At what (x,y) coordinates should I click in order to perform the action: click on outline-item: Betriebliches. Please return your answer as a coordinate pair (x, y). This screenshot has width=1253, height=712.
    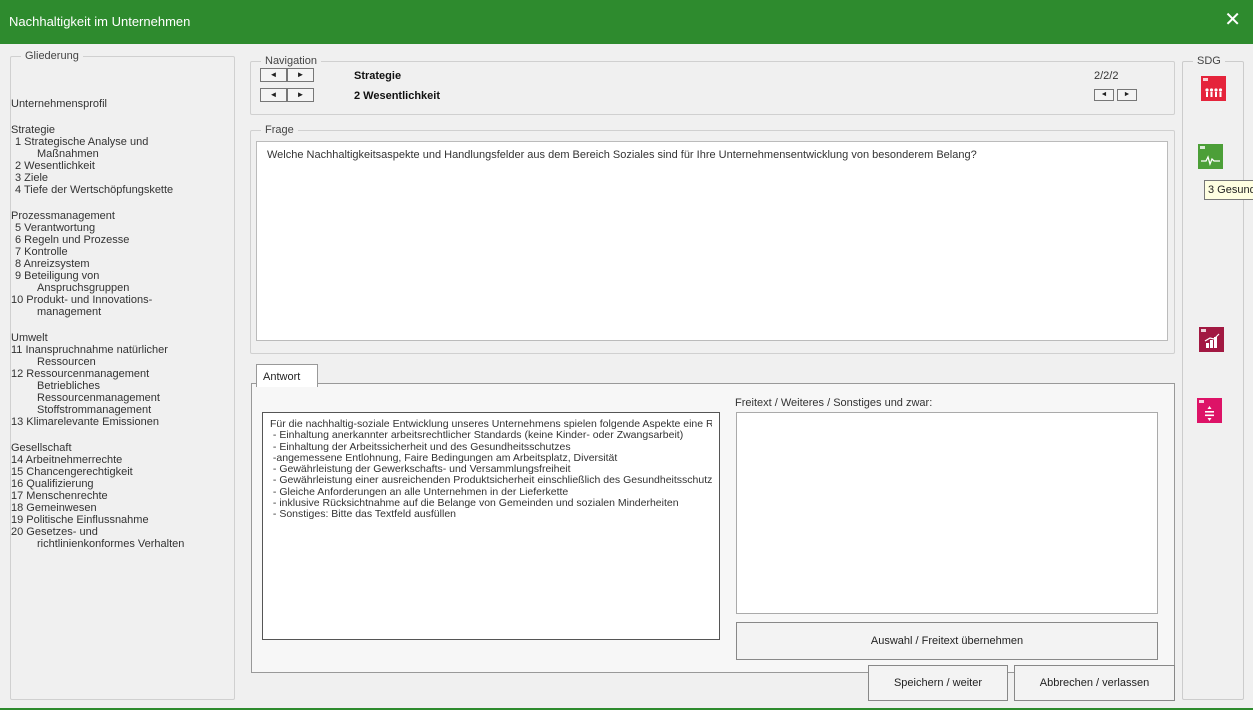
    Looking at the image, I should click on (122, 386).